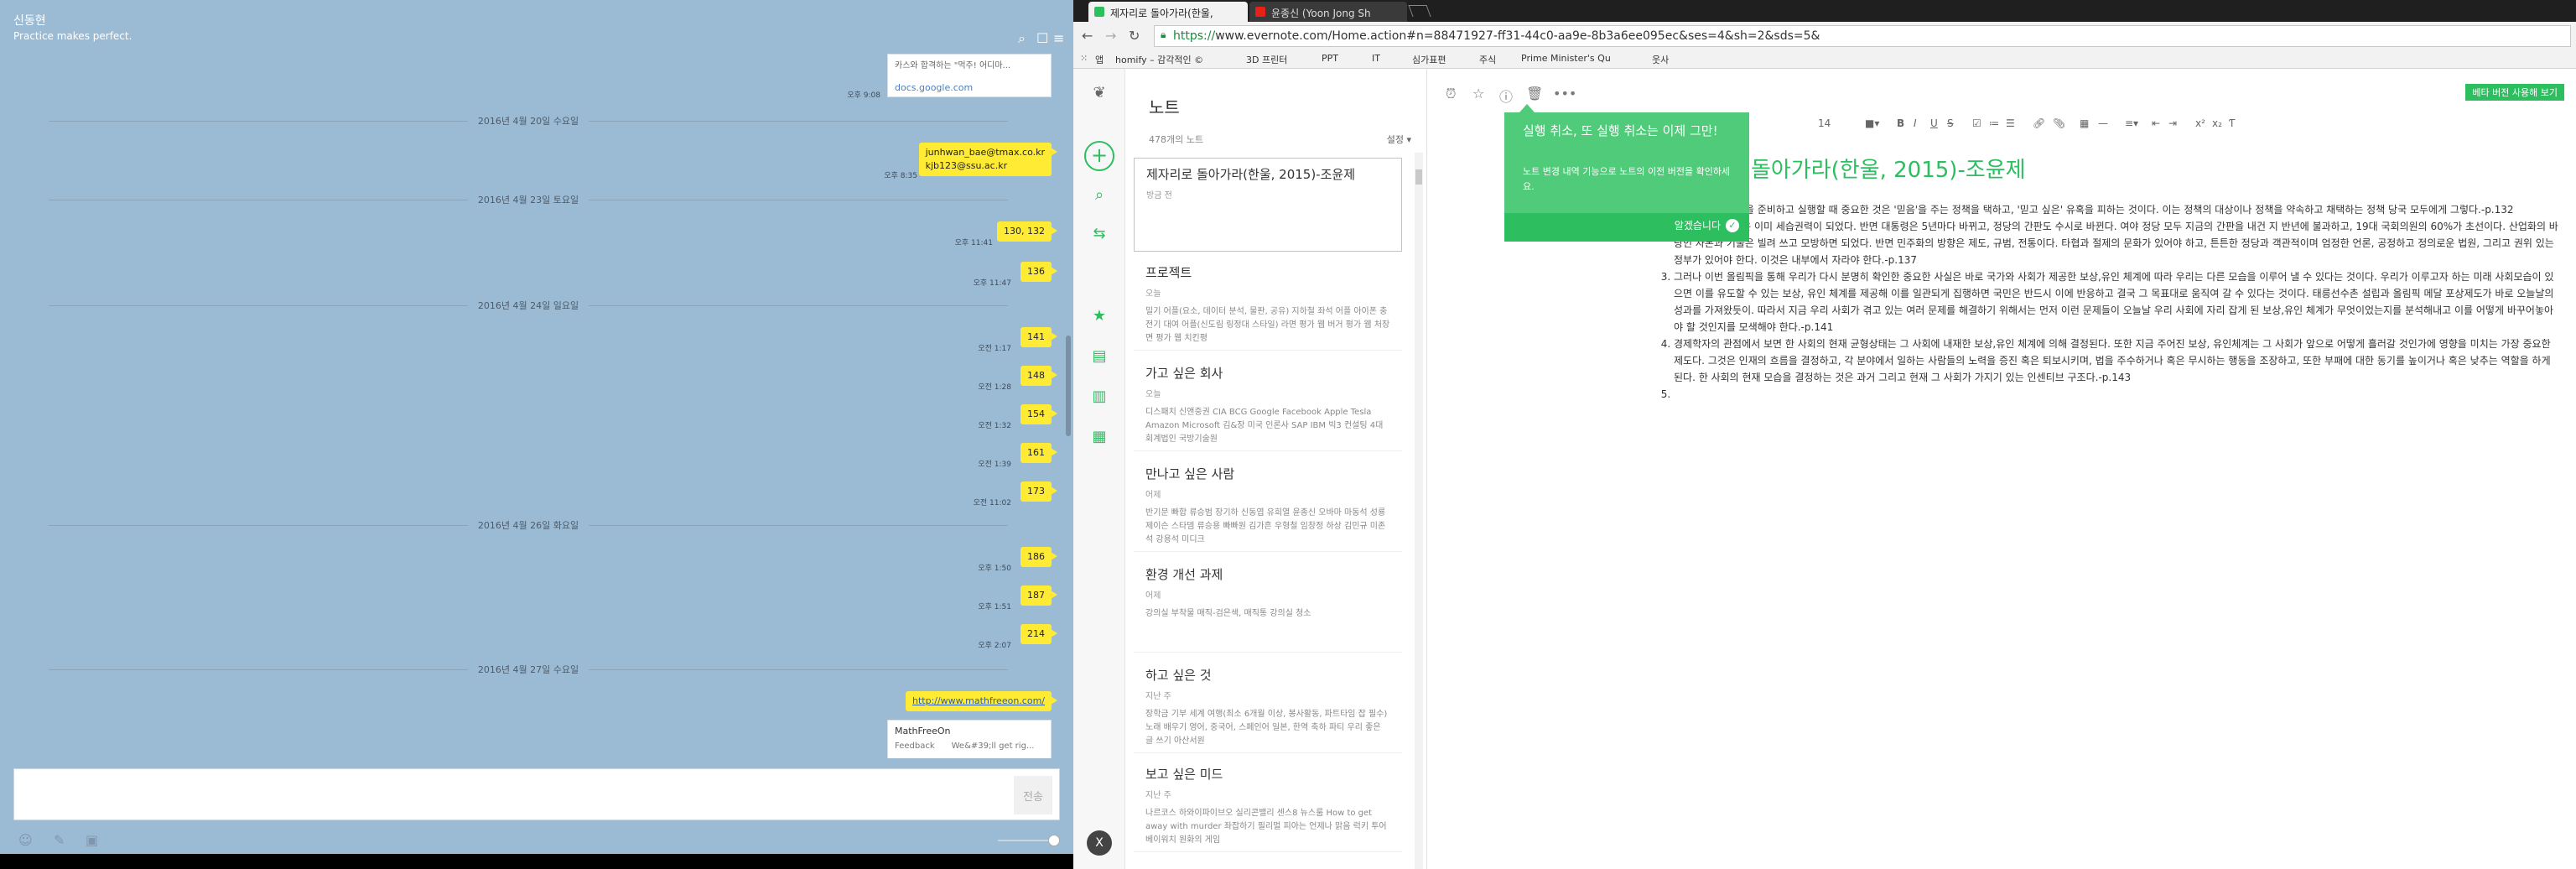 This screenshot has width=2576, height=869. What do you see at coordinates (1399, 139) in the screenshot?
I see `sort-options: 설정 ▾` at bounding box center [1399, 139].